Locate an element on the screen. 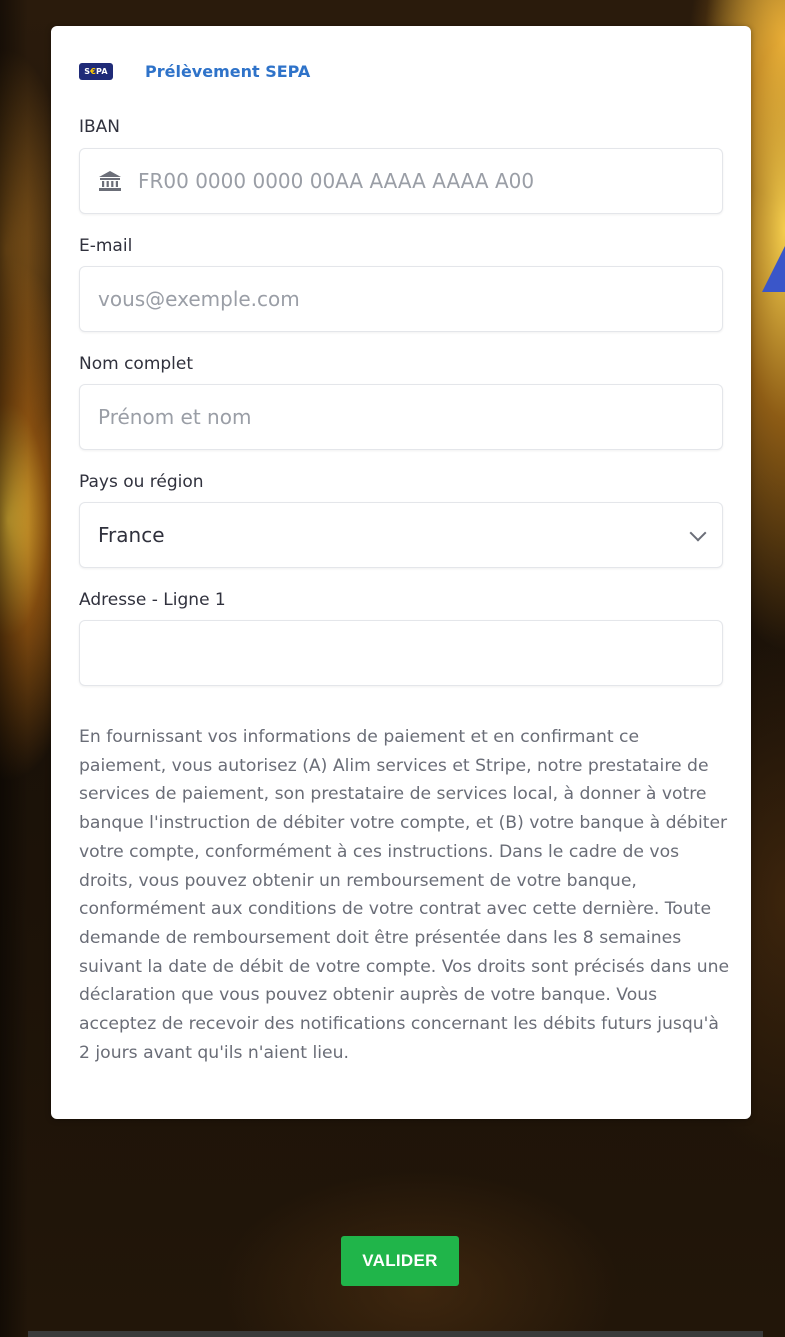 This screenshot has height=1337, width=785. chevron-down-icon is located at coordinates (698, 533).